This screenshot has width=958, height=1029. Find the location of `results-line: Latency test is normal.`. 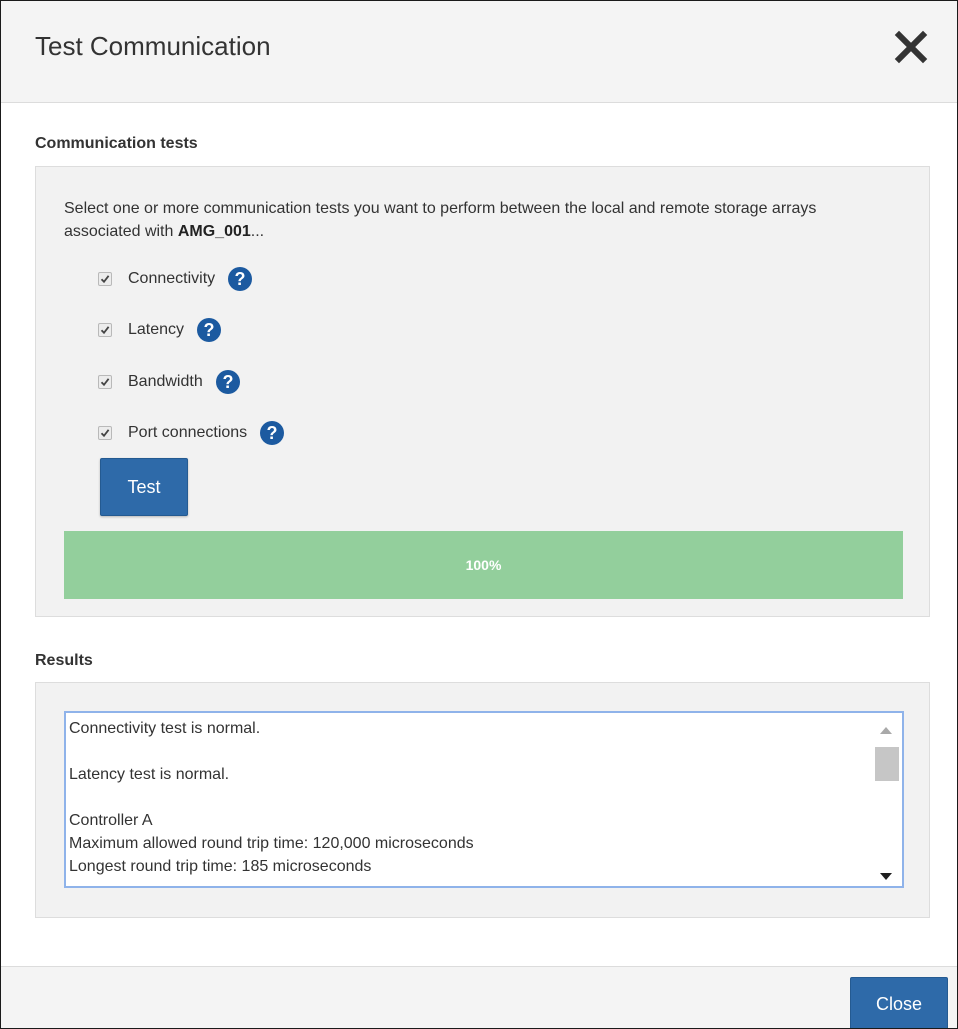

results-line: Latency test is normal. is located at coordinates (149, 774).